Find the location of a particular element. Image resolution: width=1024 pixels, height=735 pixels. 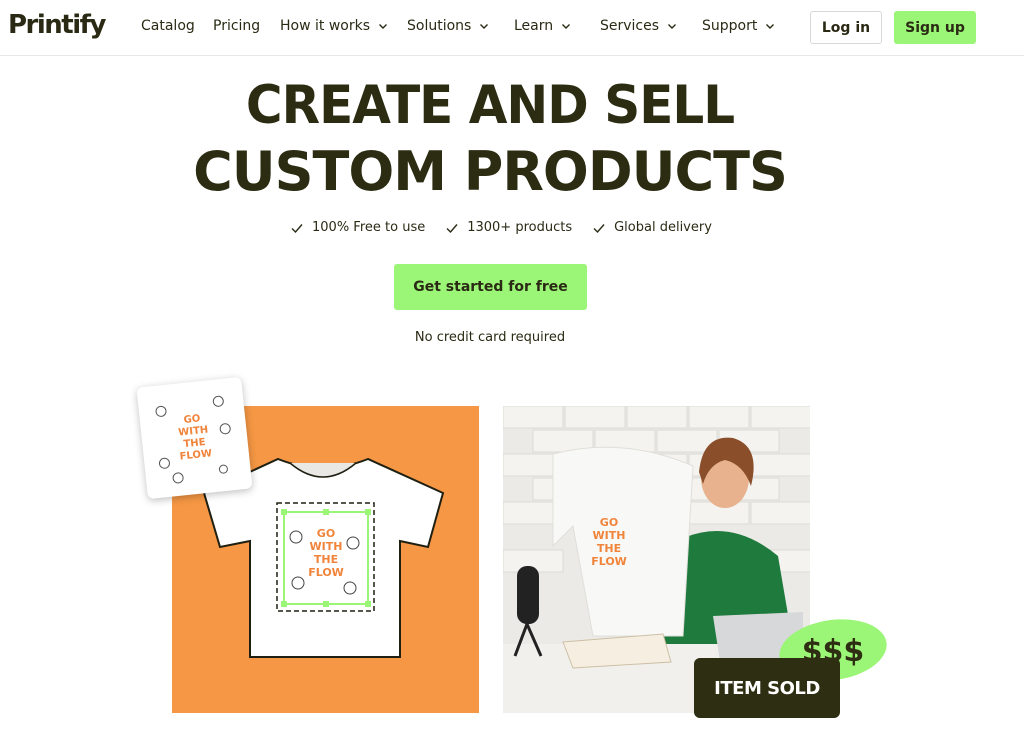

login-button: Log in is located at coordinates (846, 27).